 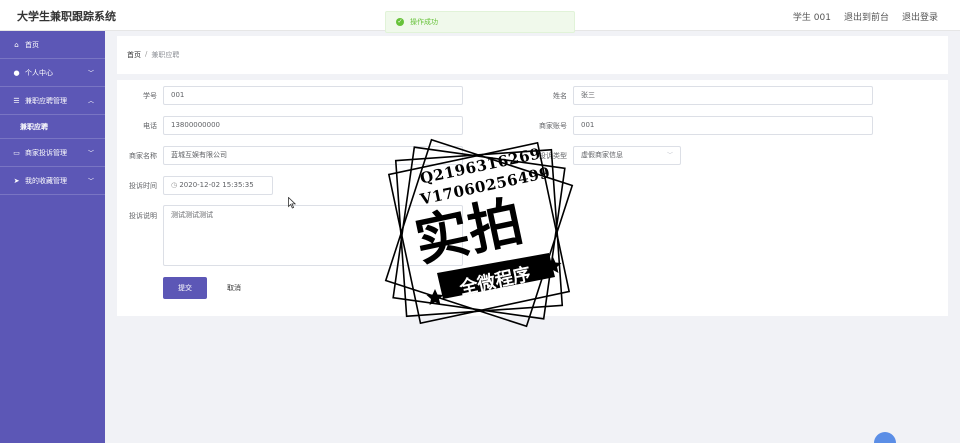 I want to click on list-icon: ☰, so click(x=16, y=100).